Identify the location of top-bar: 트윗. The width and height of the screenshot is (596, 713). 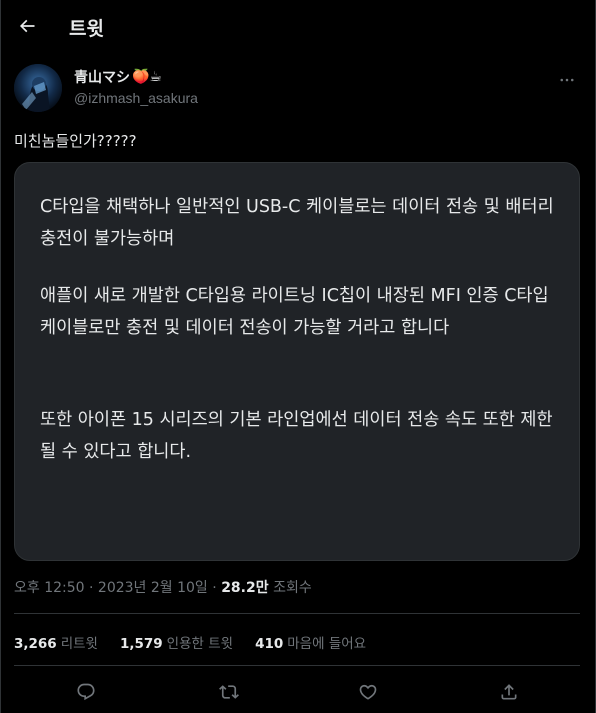
(298, 26).